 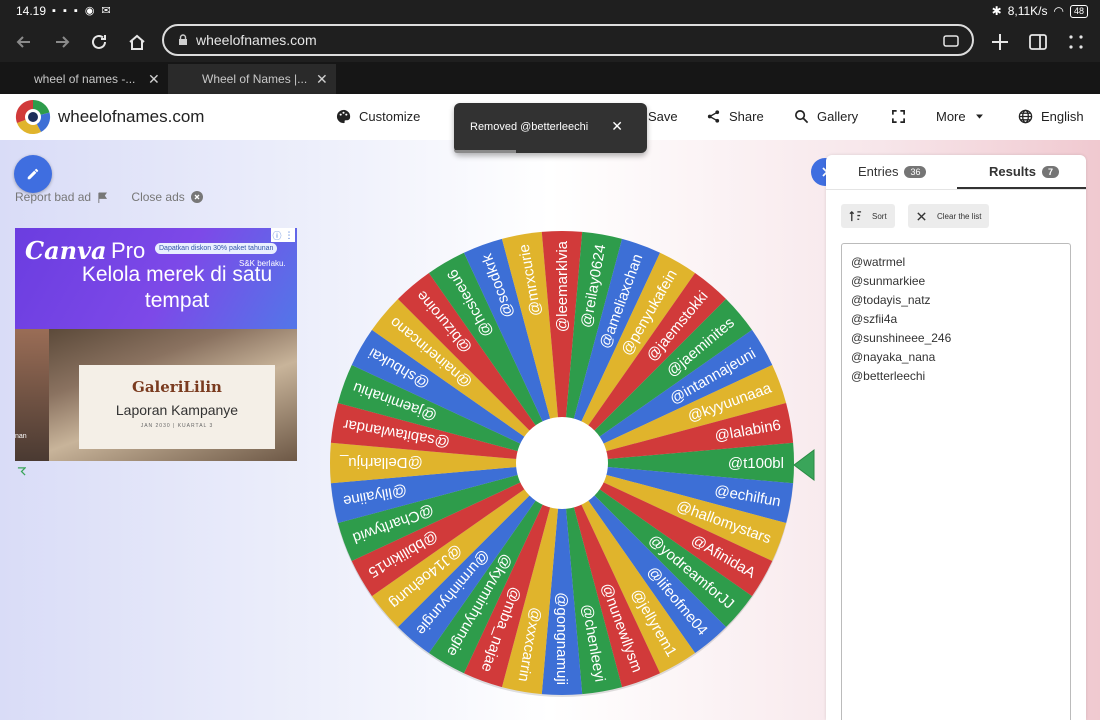 What do you see at coordinates (888, 376) in the screenshot?
I see `result-item: @betterleechi` at bounding box center [888, 376].